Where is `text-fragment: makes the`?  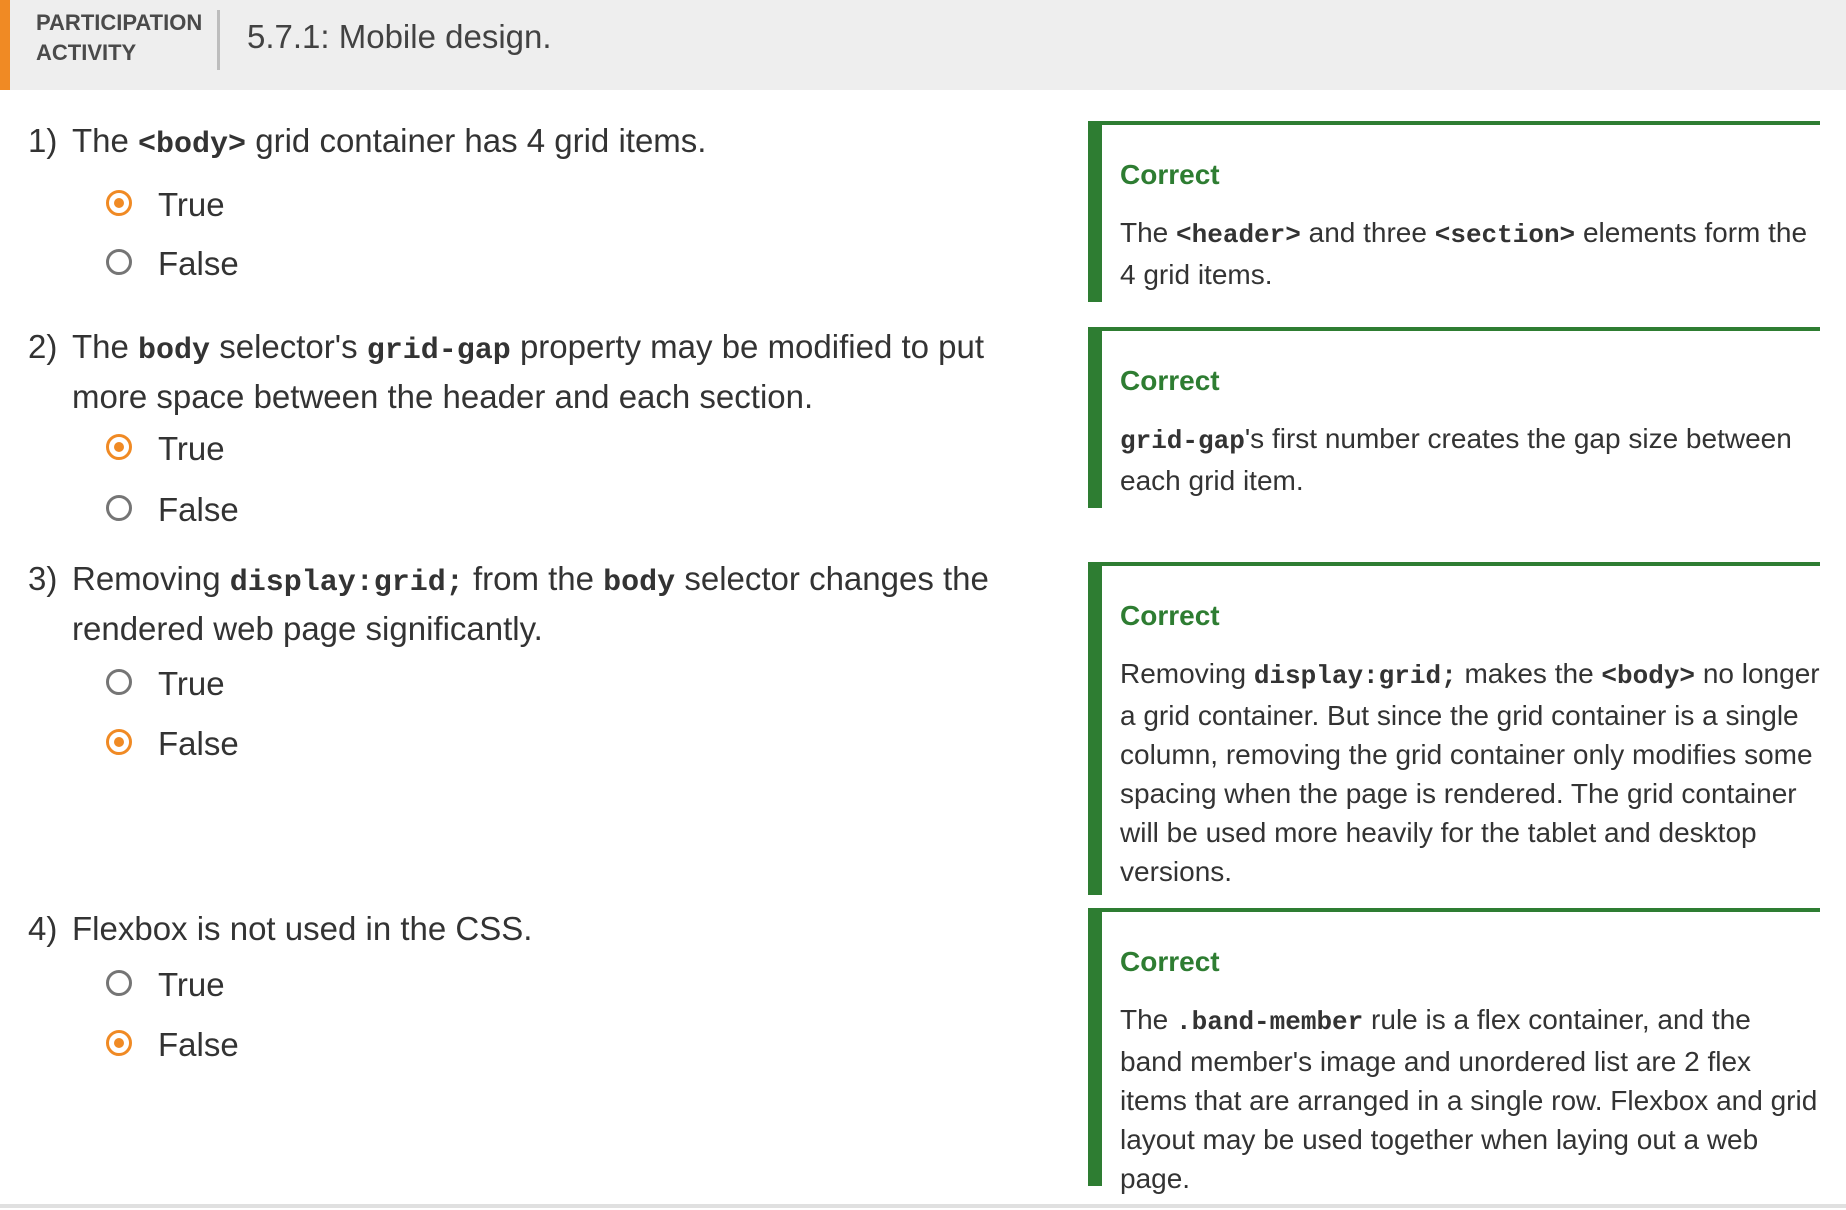 text-fragment: makes the is located at coordinates (1529, 673).